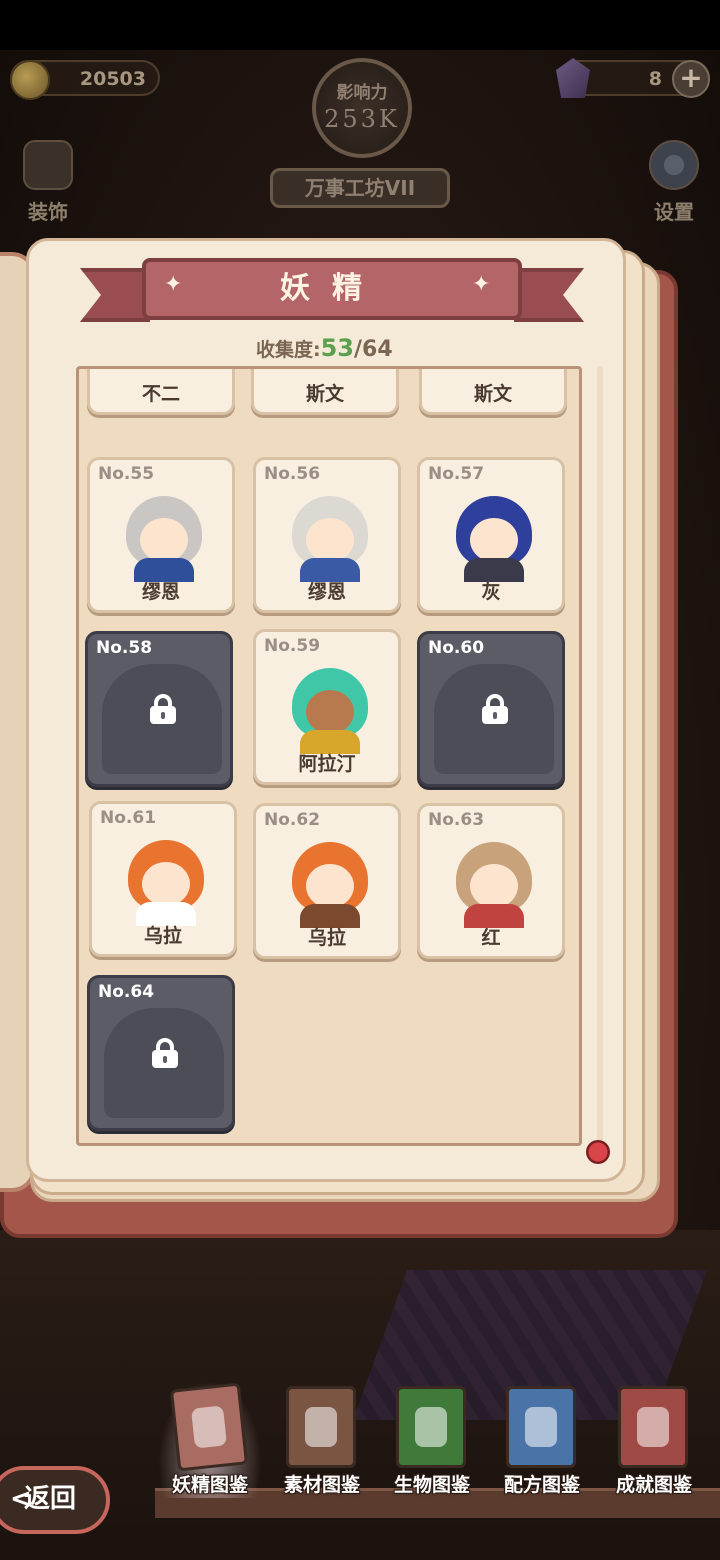 The width and height of the screenshot is (720, 1560). I want to click on fairy-book-icon, so click(209, 1427).